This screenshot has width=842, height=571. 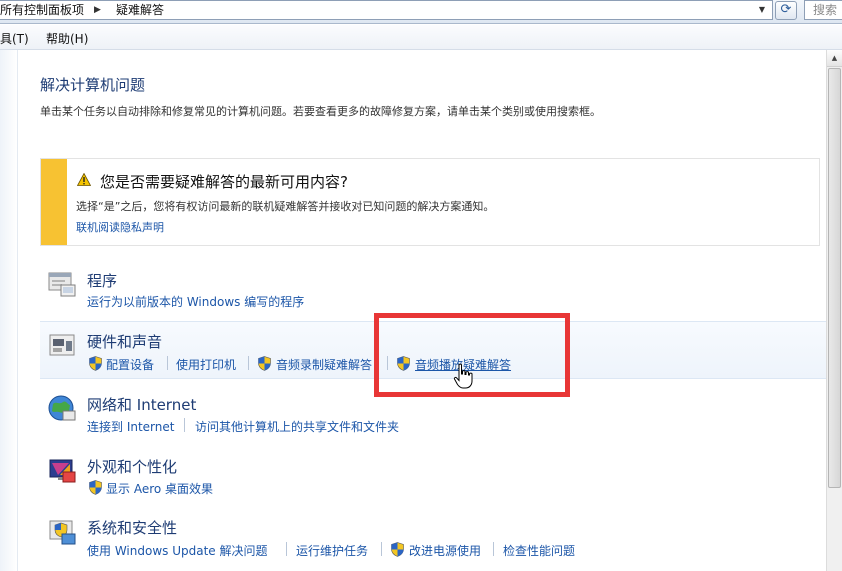 I want to click on category-network: 网络和 Internet, so click(x=141, y=404).